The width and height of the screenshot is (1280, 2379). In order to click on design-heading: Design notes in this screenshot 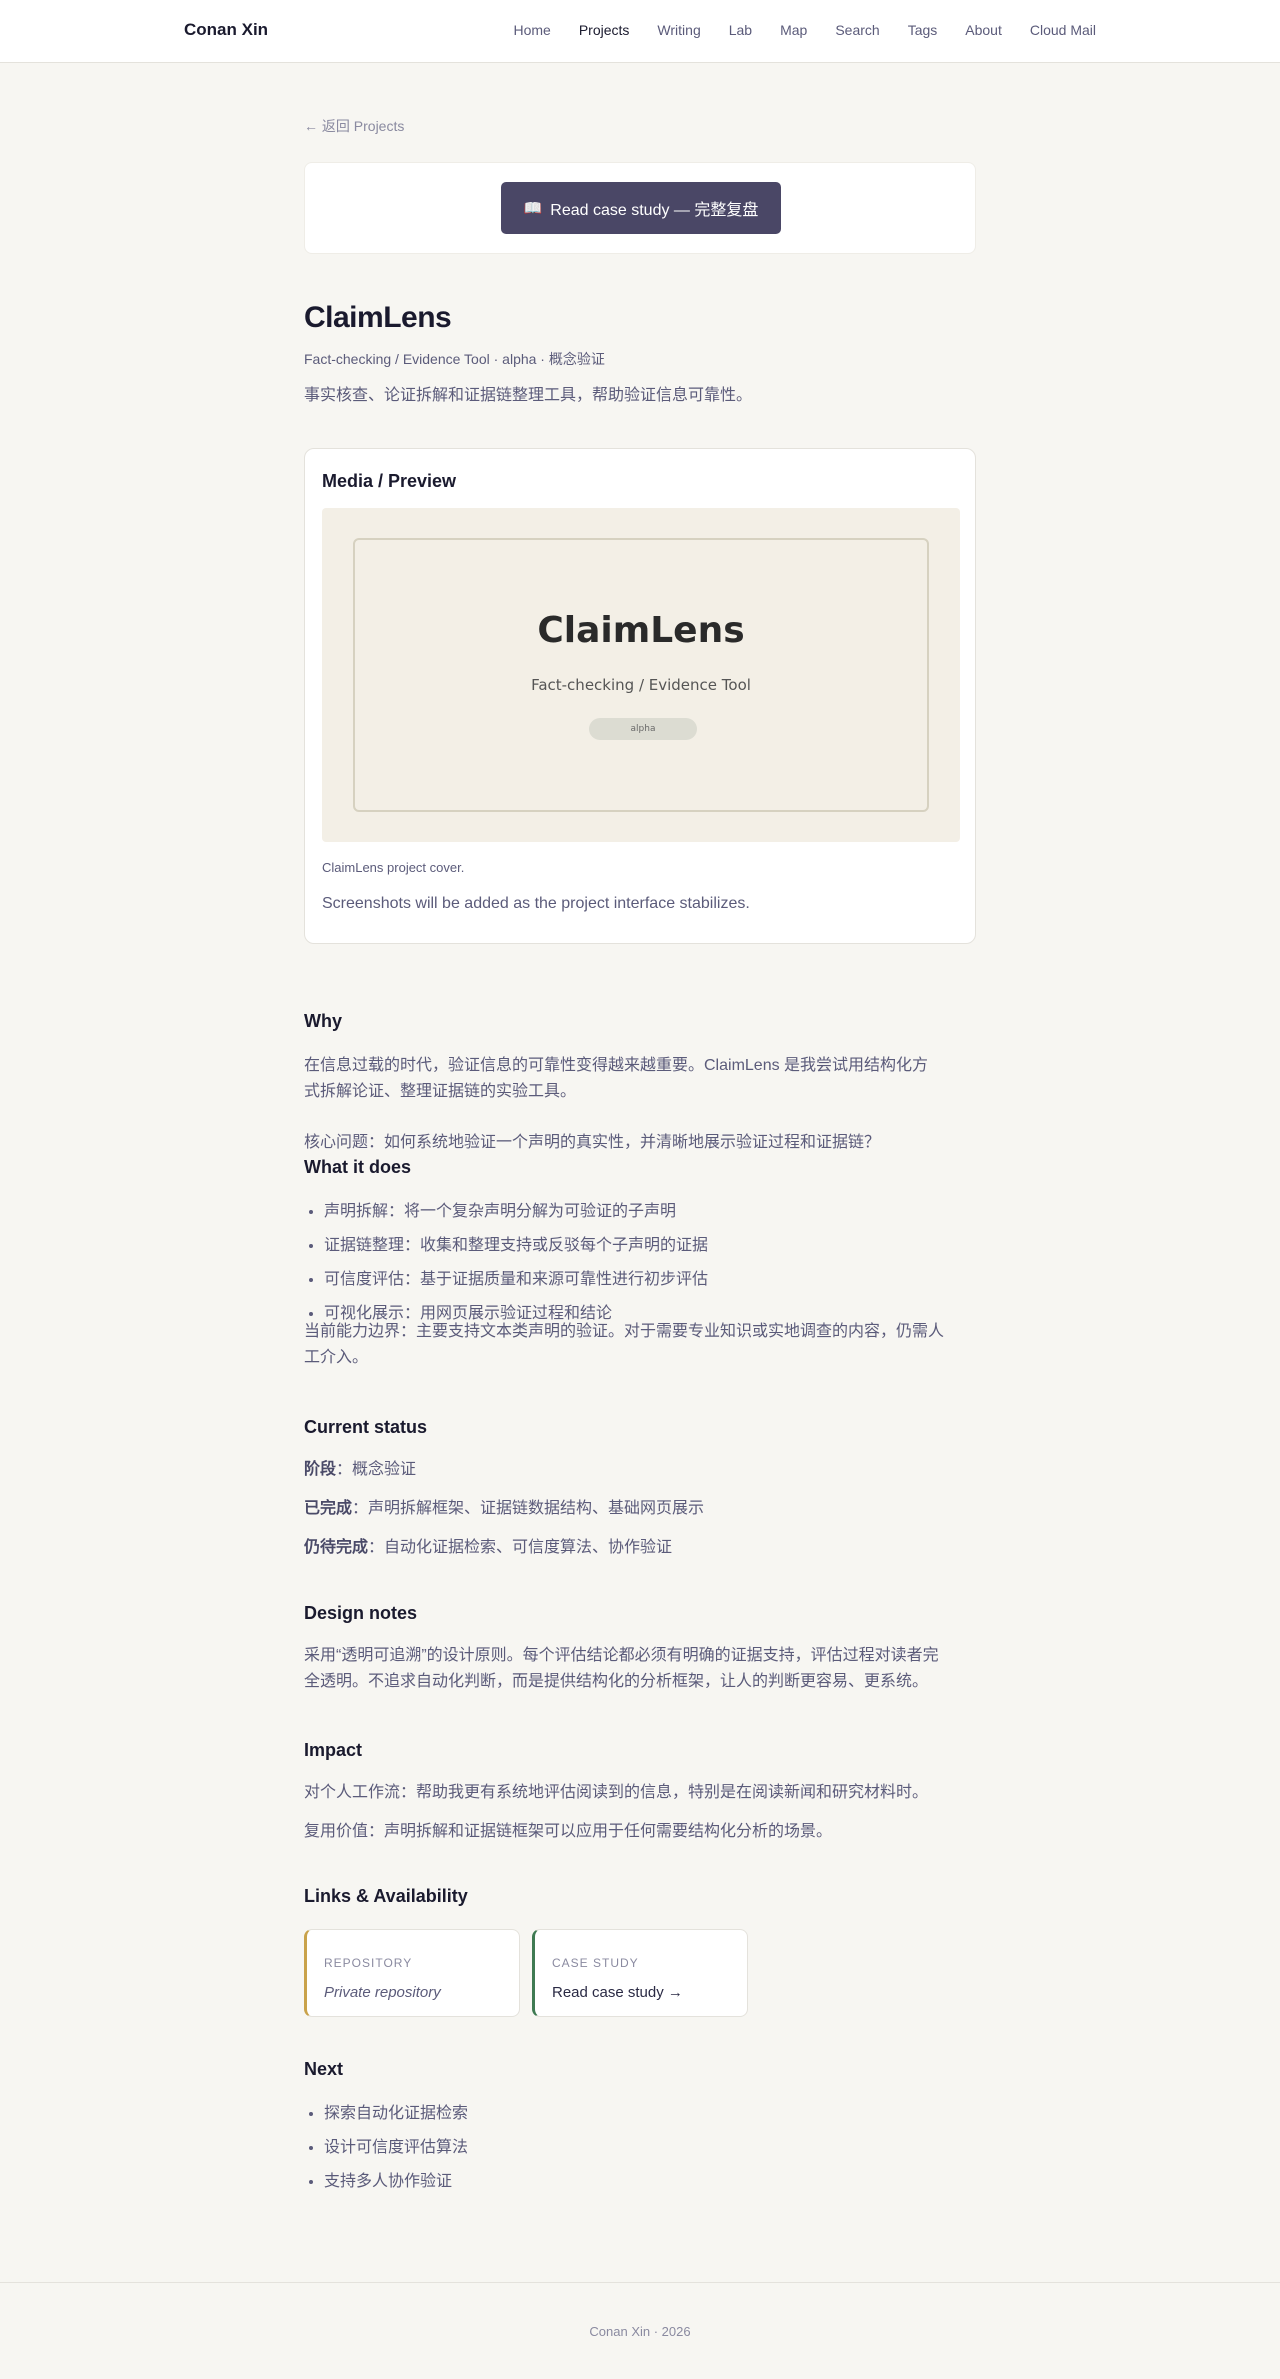, I will do `click(361, 1613)`.